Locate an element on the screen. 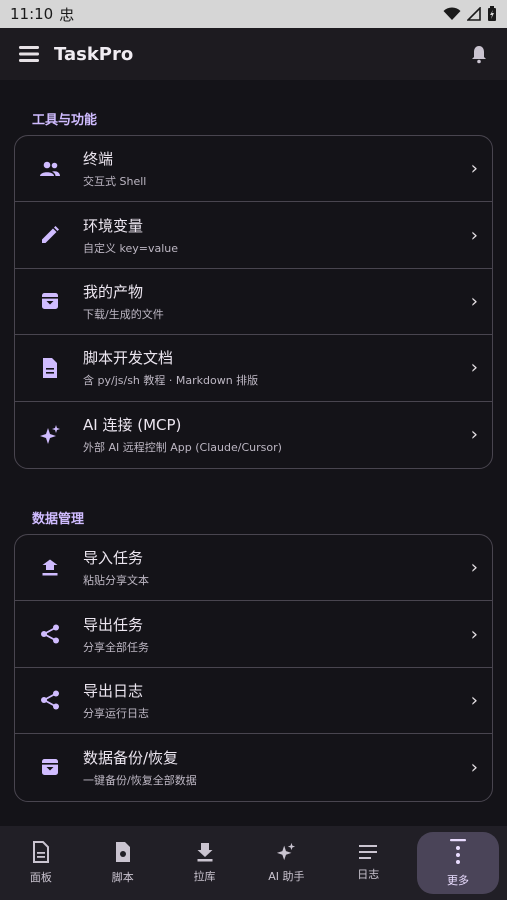 The image size is (507, 900). menu-item-label: AI 连接 (MCP) is located at coordinates (132, 425).